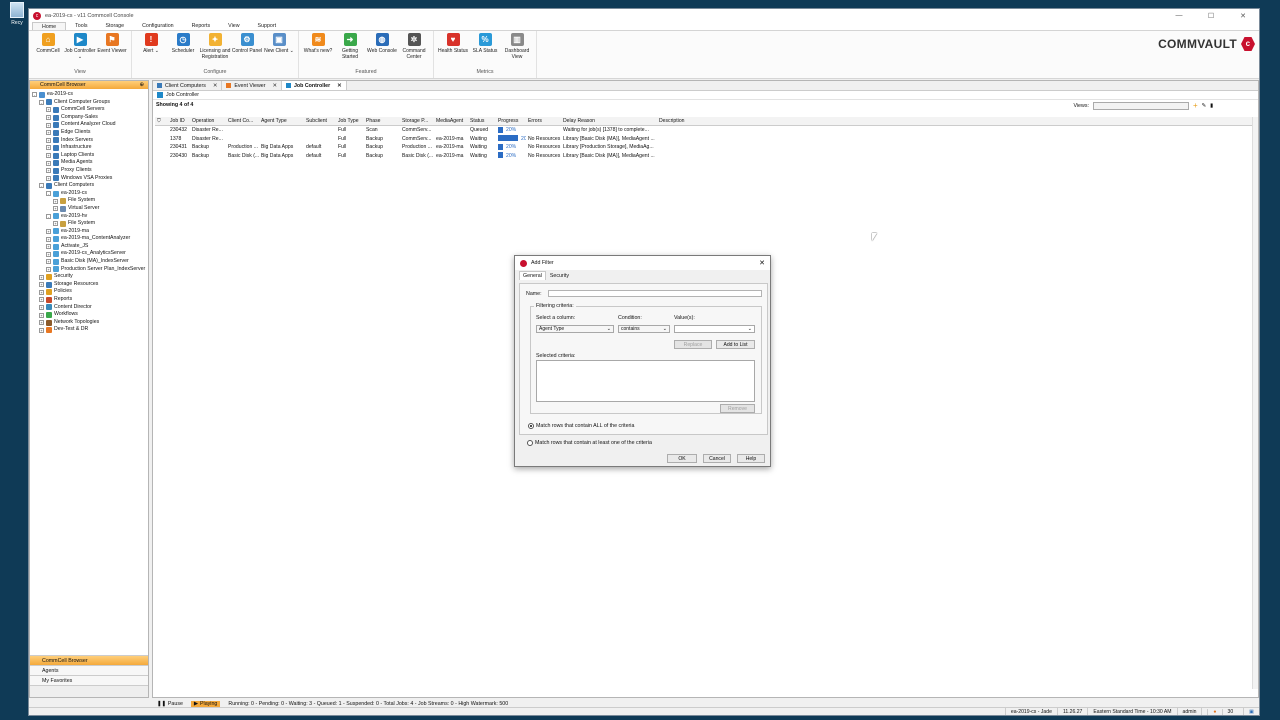 This screenshot has width=1280, height=720. Describe the element at coordinates (90, 308) in the screenshot. I see `tree-node-content-director: + Content Director` at that location.